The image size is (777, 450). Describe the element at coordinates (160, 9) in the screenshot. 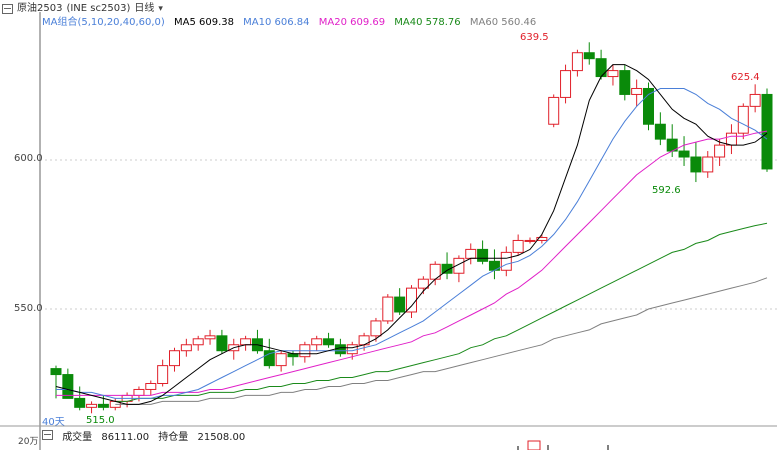

I see `chevron-down-icon: ▾` at that location.